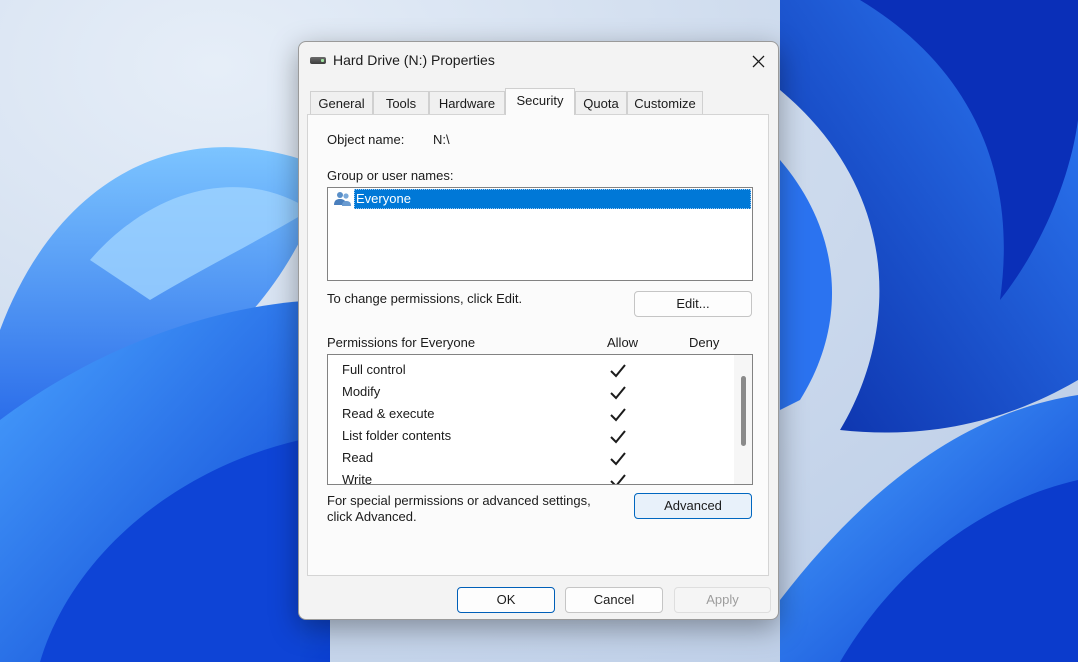 The width and height of the screenshot is (1078, 662). I want to click on users-icon, so click(342, 199).